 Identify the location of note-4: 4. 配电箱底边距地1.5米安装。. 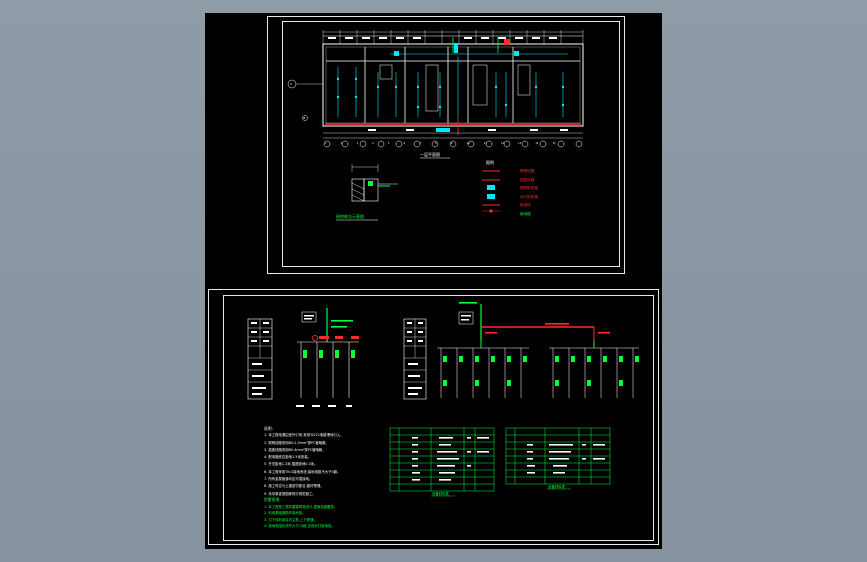
(288, 457).